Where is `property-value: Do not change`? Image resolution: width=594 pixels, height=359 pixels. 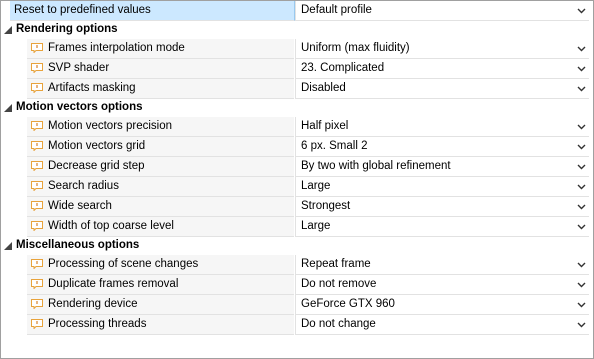 property-value: Do not change is located at coordinates (338, 324).